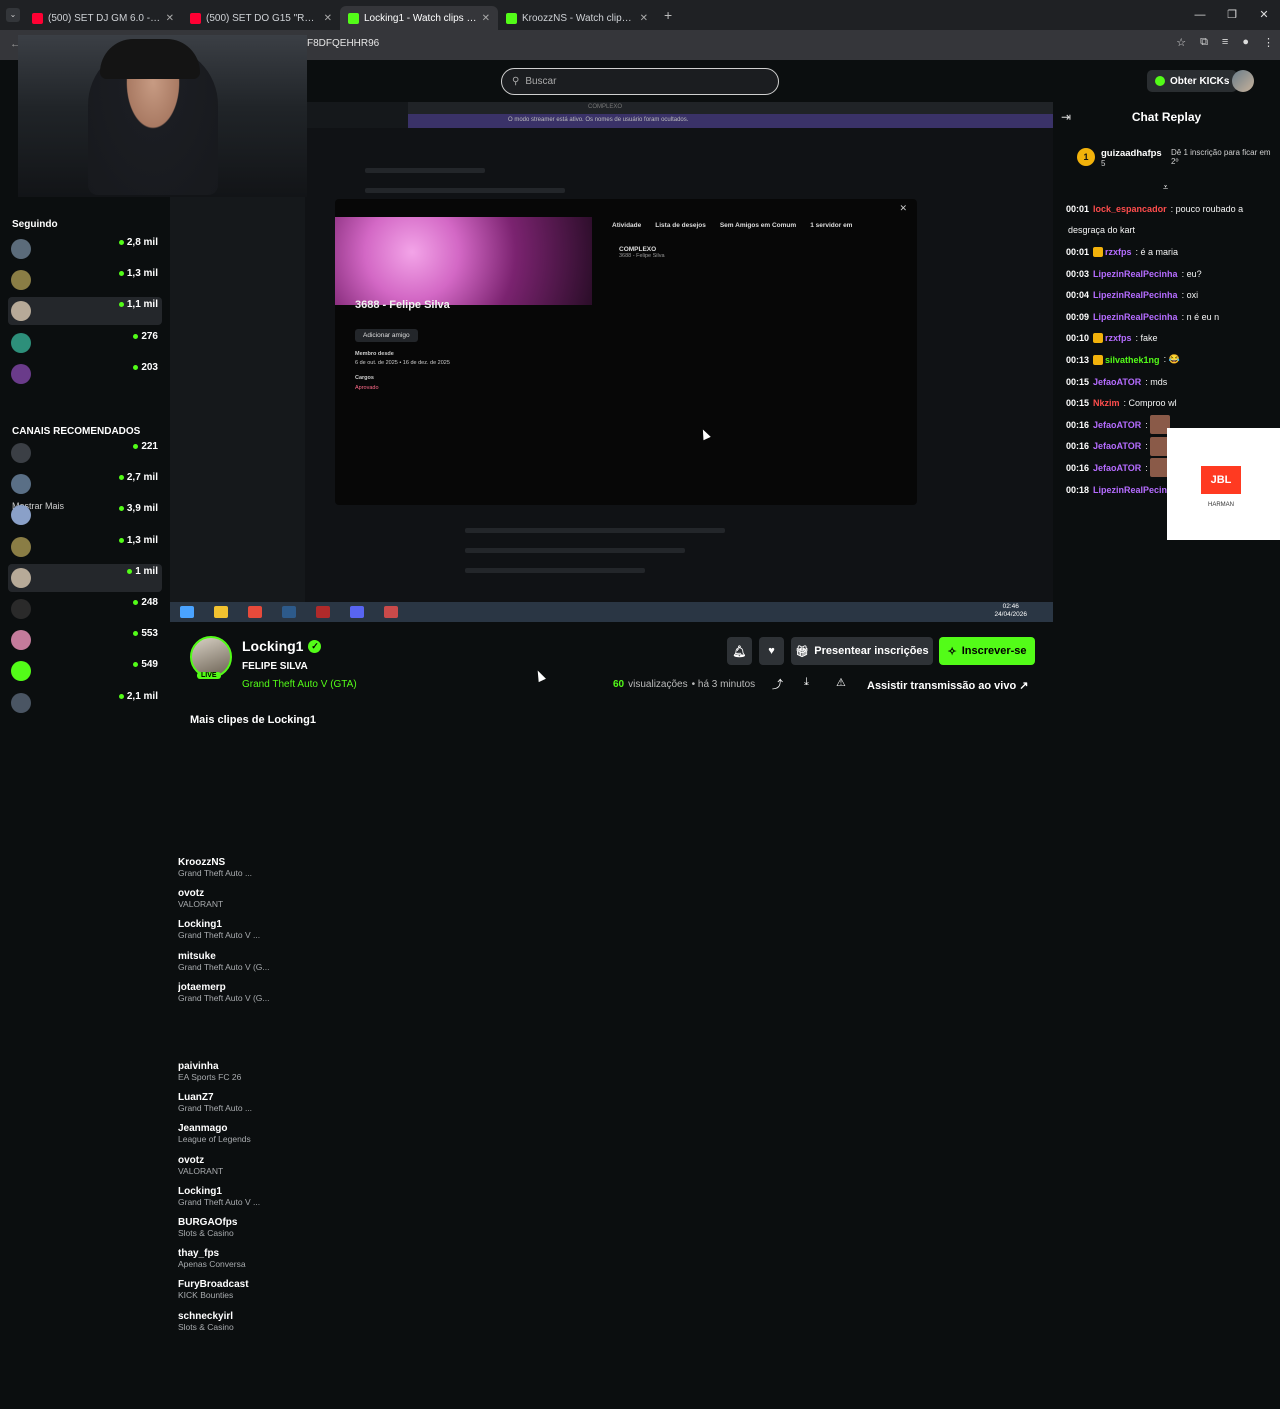 Image resolution: width=1280 pixels, height=1409 pixels. Describe the element at coordinates (611, 612) in the screenshot. I see `windows-taskbar: 02:46 24/04/2026` at that location.